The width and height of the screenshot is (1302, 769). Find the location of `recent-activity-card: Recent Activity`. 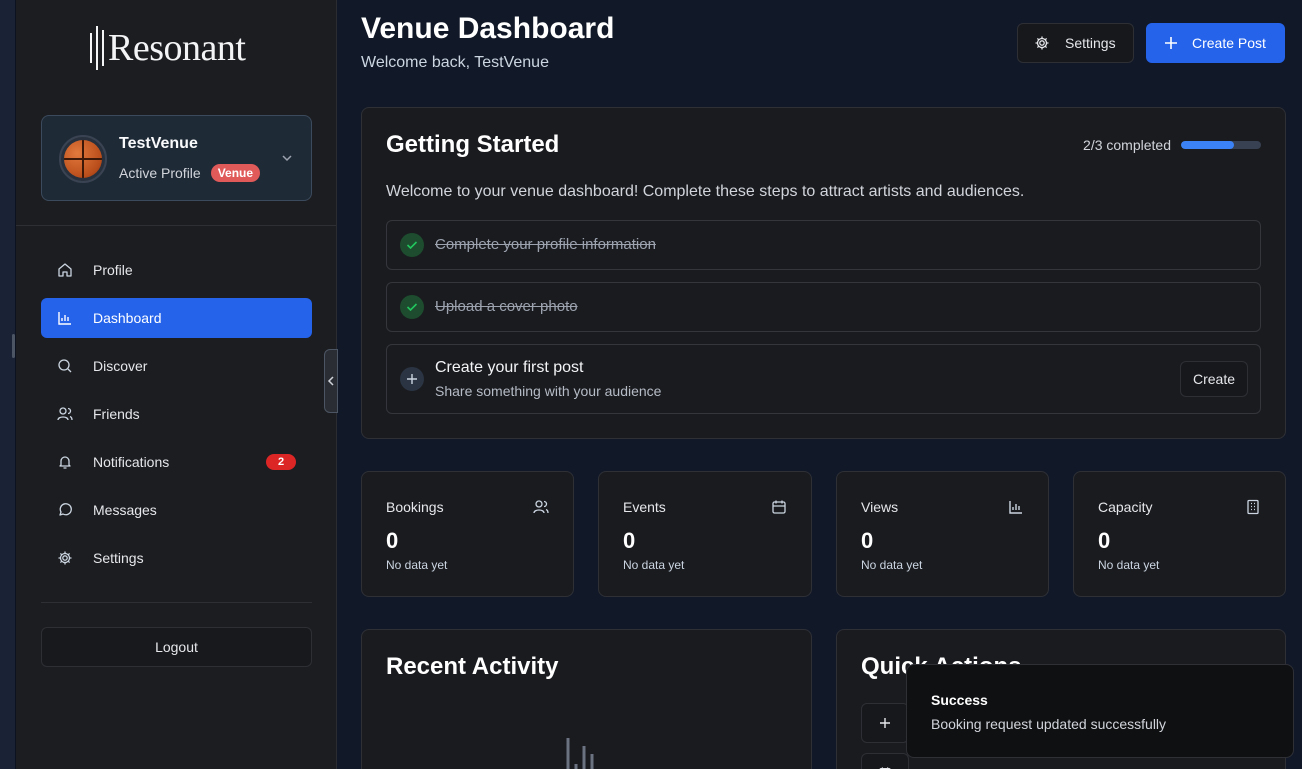

recent-activity-card: Recent Activity is located at coordinates (586, 699).